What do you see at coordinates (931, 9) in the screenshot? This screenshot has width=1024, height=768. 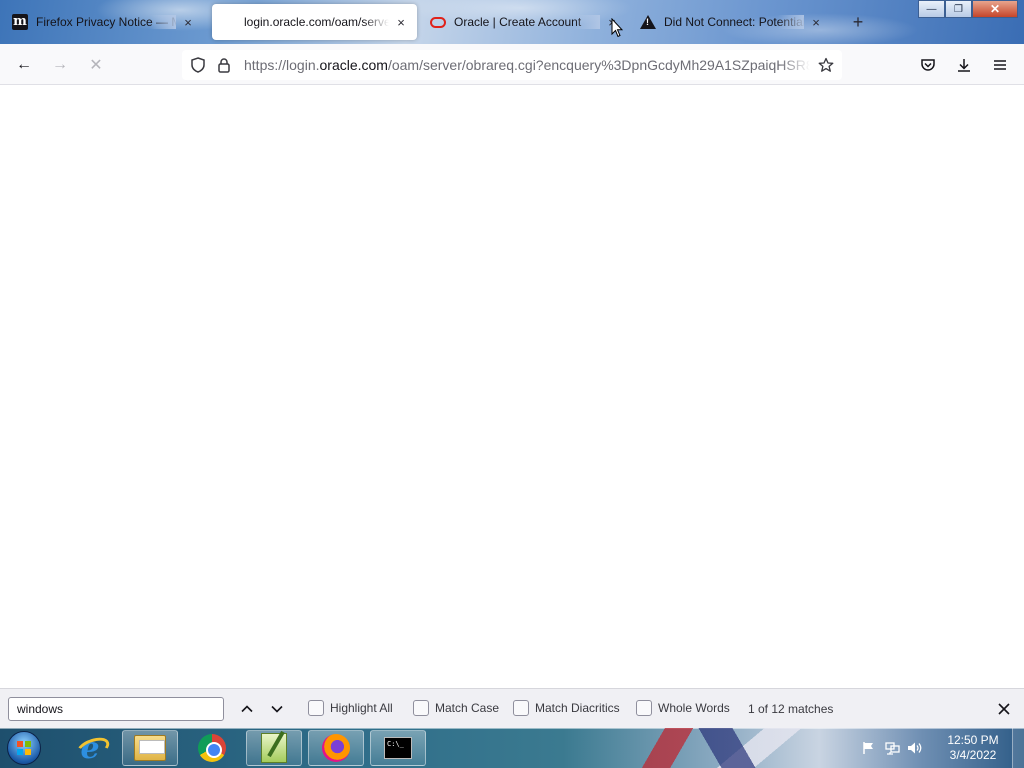 I see `minimize-button: —` at bounding box center [931, 9].